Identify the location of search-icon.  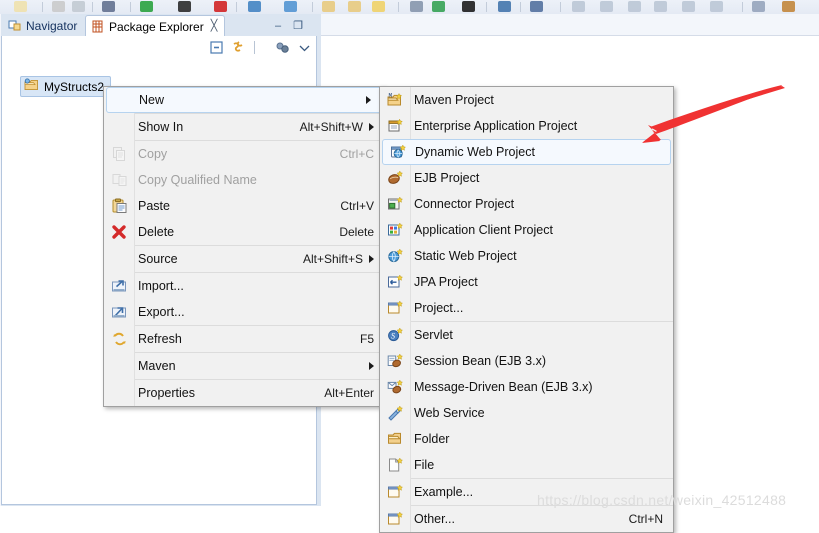
(536, 6).